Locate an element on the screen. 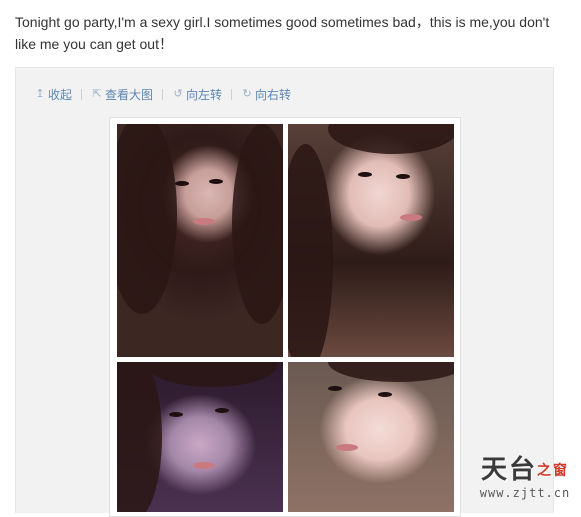 The image size is (581, 517). collapse-label: 收起 is located at coordinates (60, 94).